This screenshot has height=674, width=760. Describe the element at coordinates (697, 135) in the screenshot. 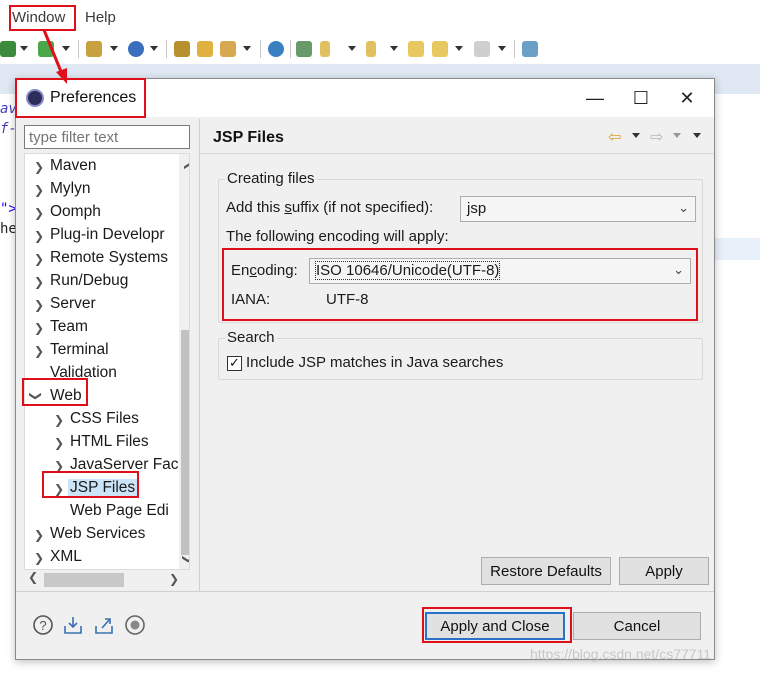

I see `view-menu-icon` at that location.